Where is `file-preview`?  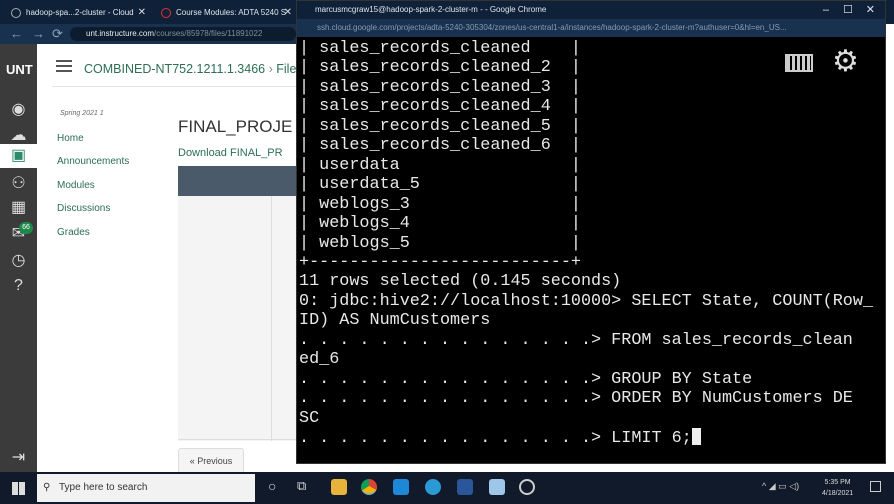 file-preview is located at coordinates (237, 318).